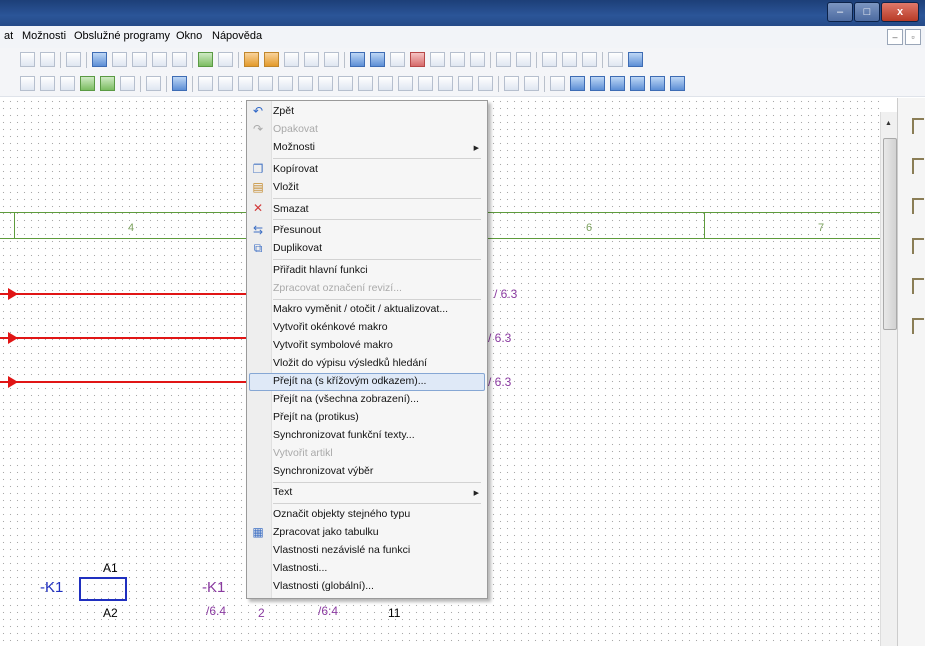  I want to click on page-first-icon, so click(27, 83).